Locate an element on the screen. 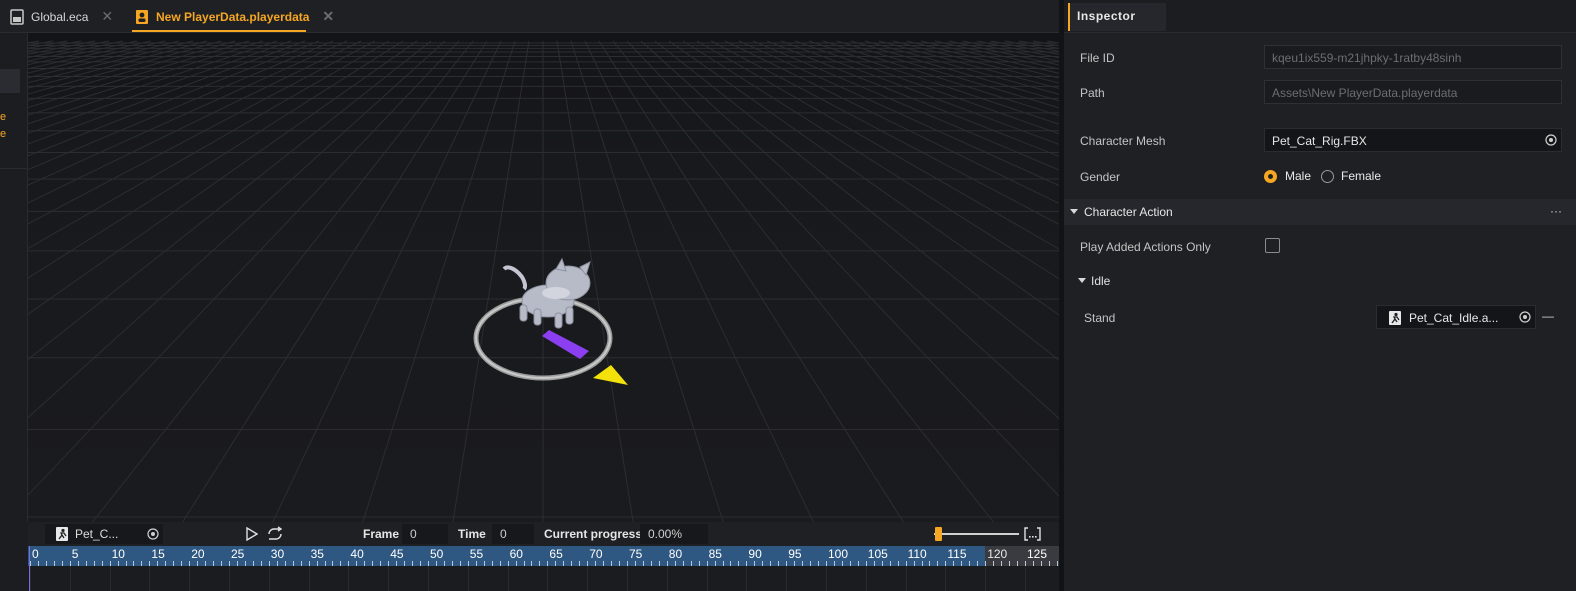 Image resolution: width=1576 pixels, height=591 pixels. character-mesh-row: Character Mesh Pet_Cat_Rig.FBX is located at coordinates (1320, 140).